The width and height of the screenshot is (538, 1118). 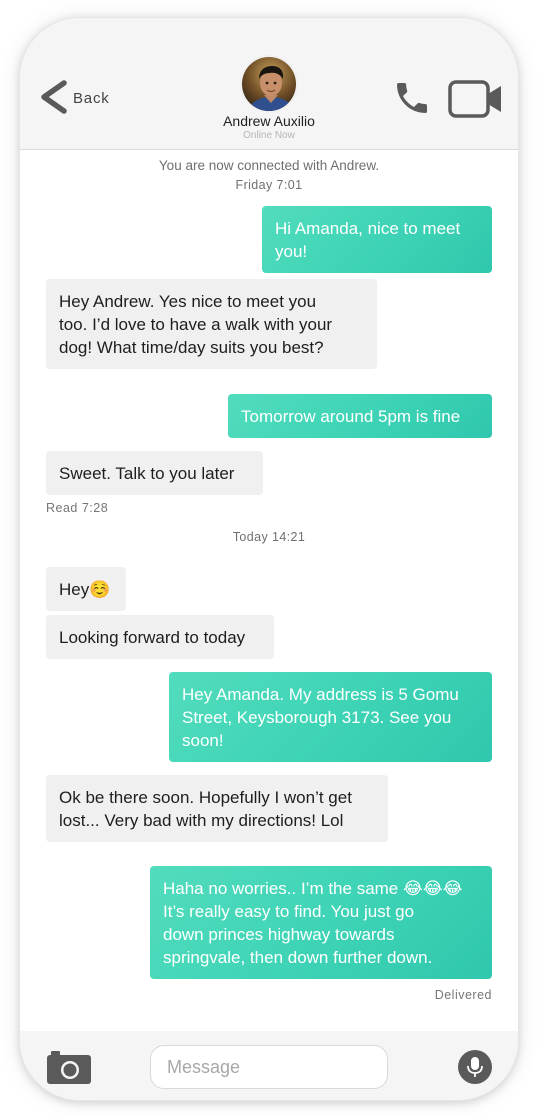 I want to click on contact-name: Andrew Auxilio, so click(x=269, y=121).